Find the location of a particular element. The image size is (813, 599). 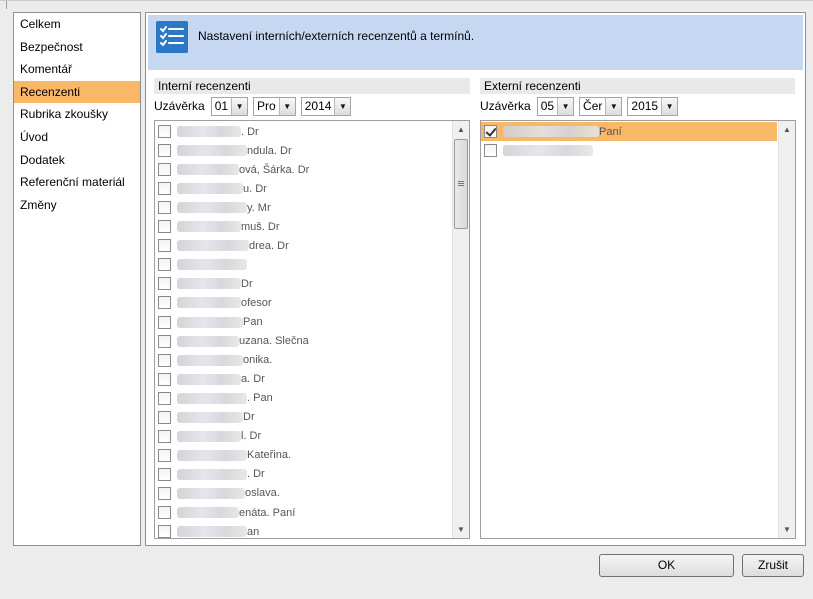

reviewer-row: drea. Dr is located at coordinates (303, 245).